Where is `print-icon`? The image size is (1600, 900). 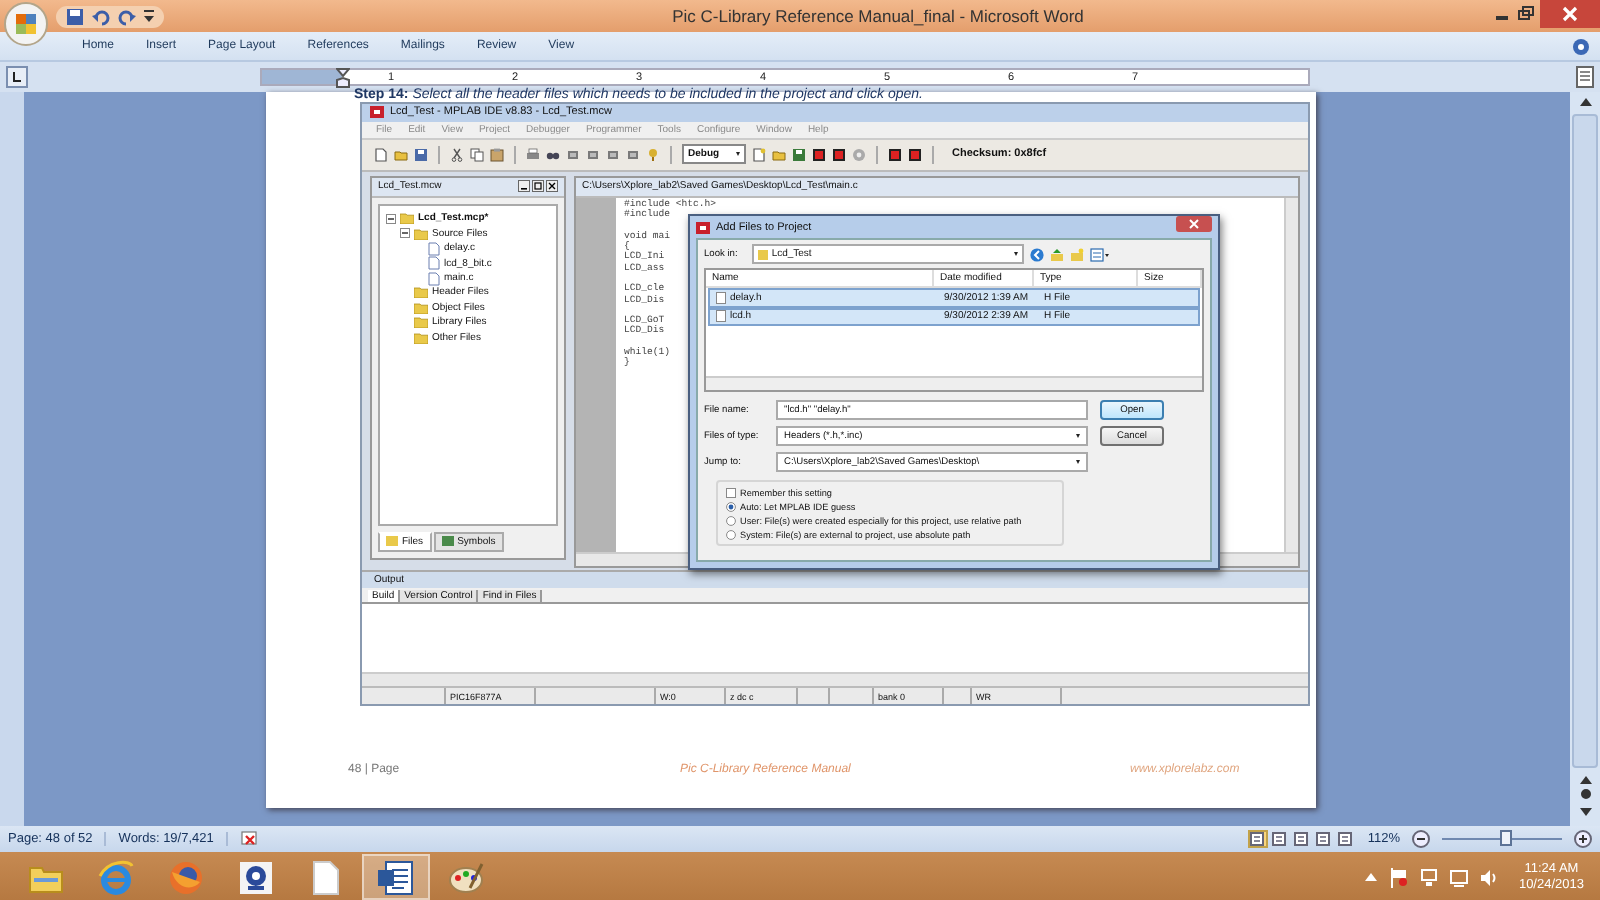
print-icon is located at coordinates (533, 154).